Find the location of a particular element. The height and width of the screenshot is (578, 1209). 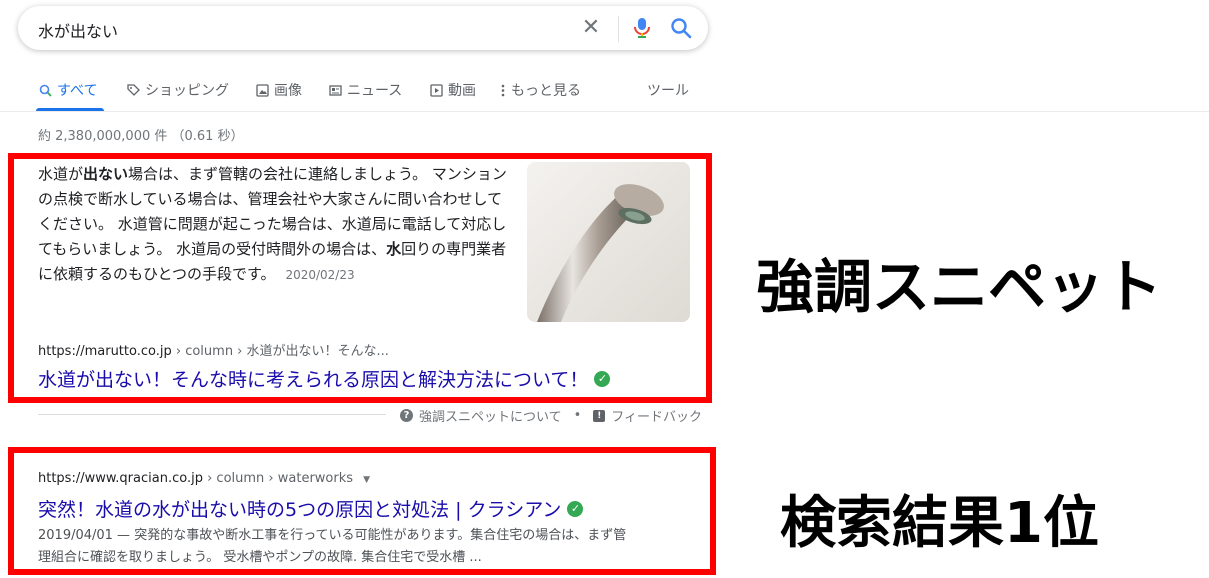

tabs-divider is located at coordinates (604, 111).